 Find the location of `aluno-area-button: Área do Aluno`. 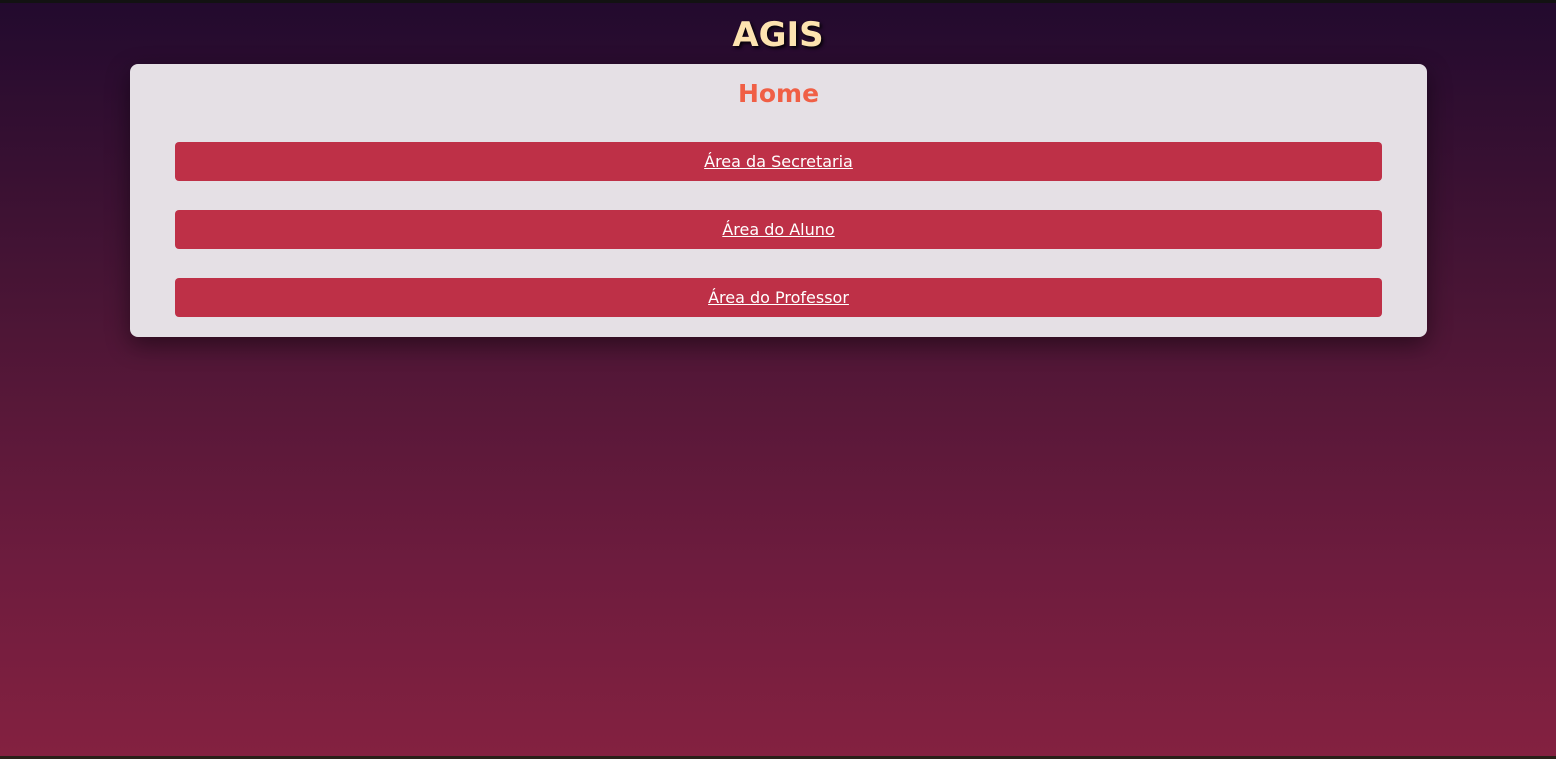

aluno-area-button: Área do Aluno is located at coordinates (778, 229).